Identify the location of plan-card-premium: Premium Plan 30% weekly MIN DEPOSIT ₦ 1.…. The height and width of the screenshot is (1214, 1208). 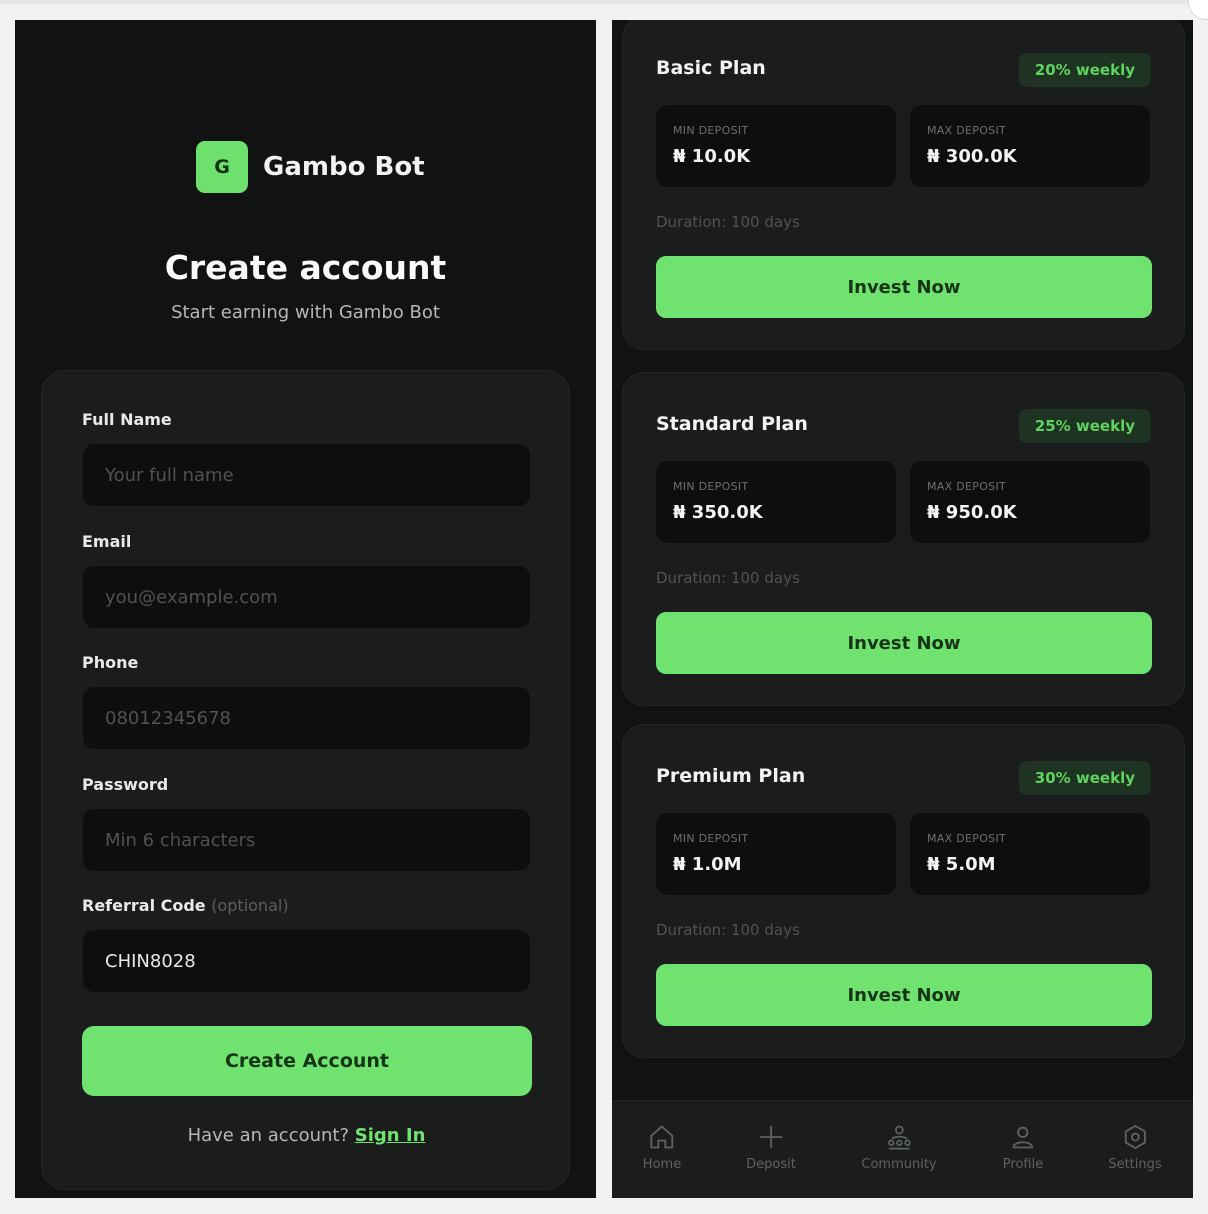
(903, 891).